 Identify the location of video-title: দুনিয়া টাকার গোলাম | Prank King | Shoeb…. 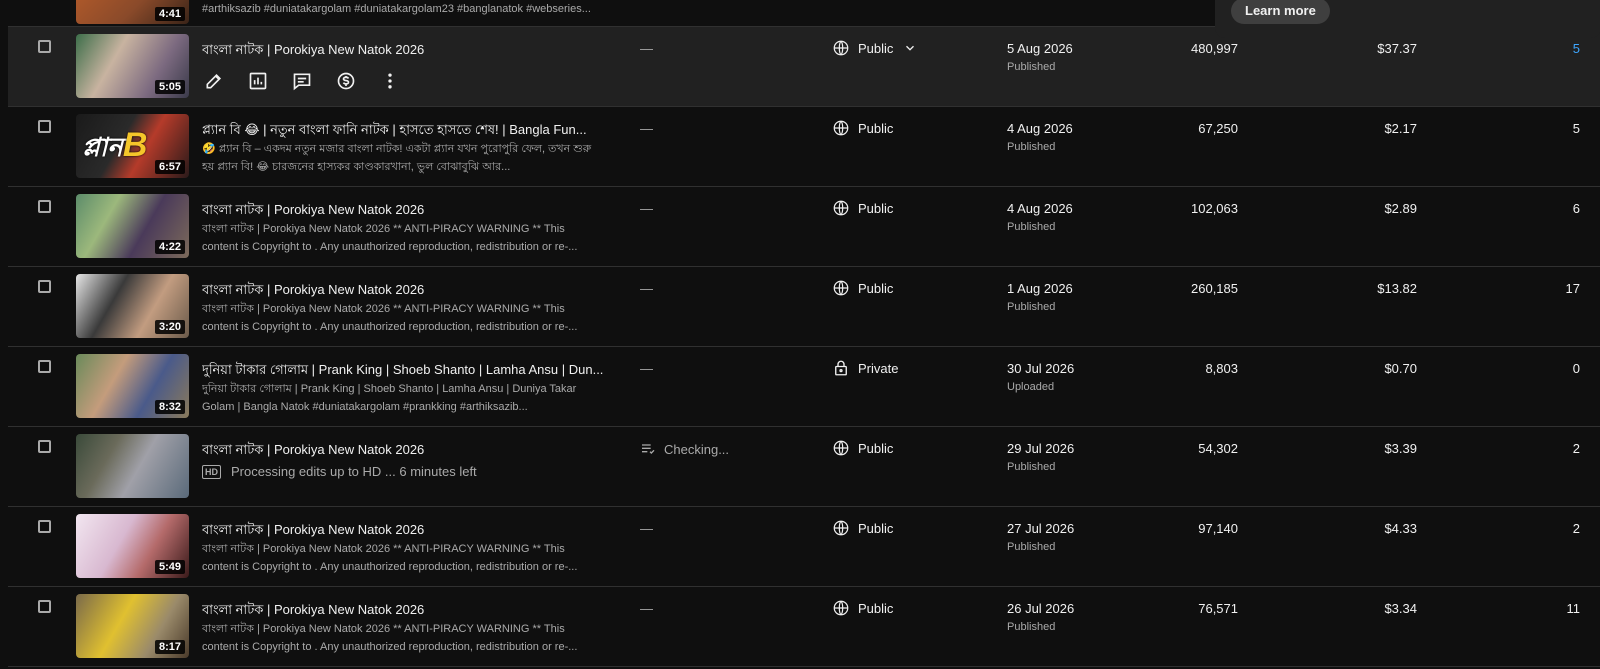
(412, 371).